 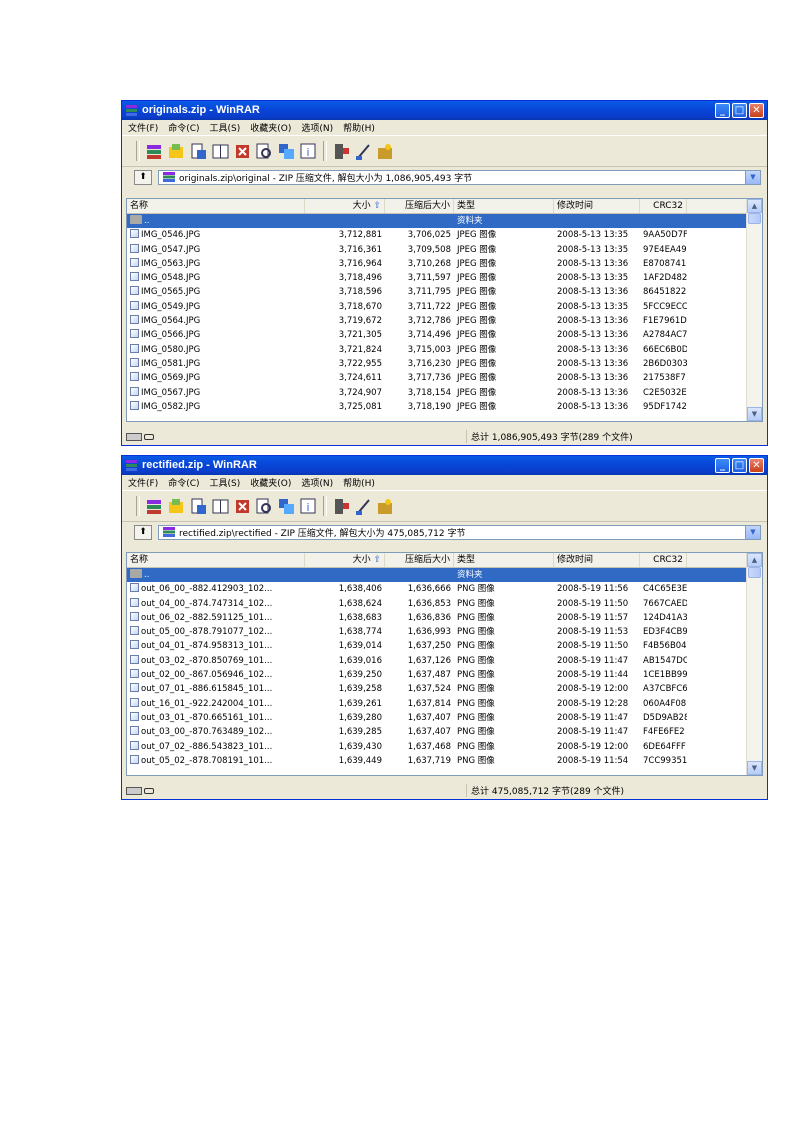 What do you see at coordinates (476, 632) in the screenshot?
I see `file-type: PNG 图像` at bounding box center [476, 632].